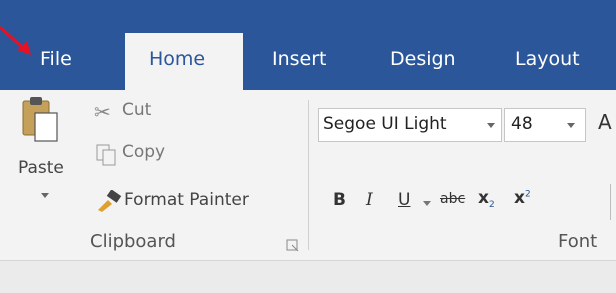 The image size is (616, 293). Describe the element at coordinates (610, 202) in the screenshot. I see `font-separator` at that location.